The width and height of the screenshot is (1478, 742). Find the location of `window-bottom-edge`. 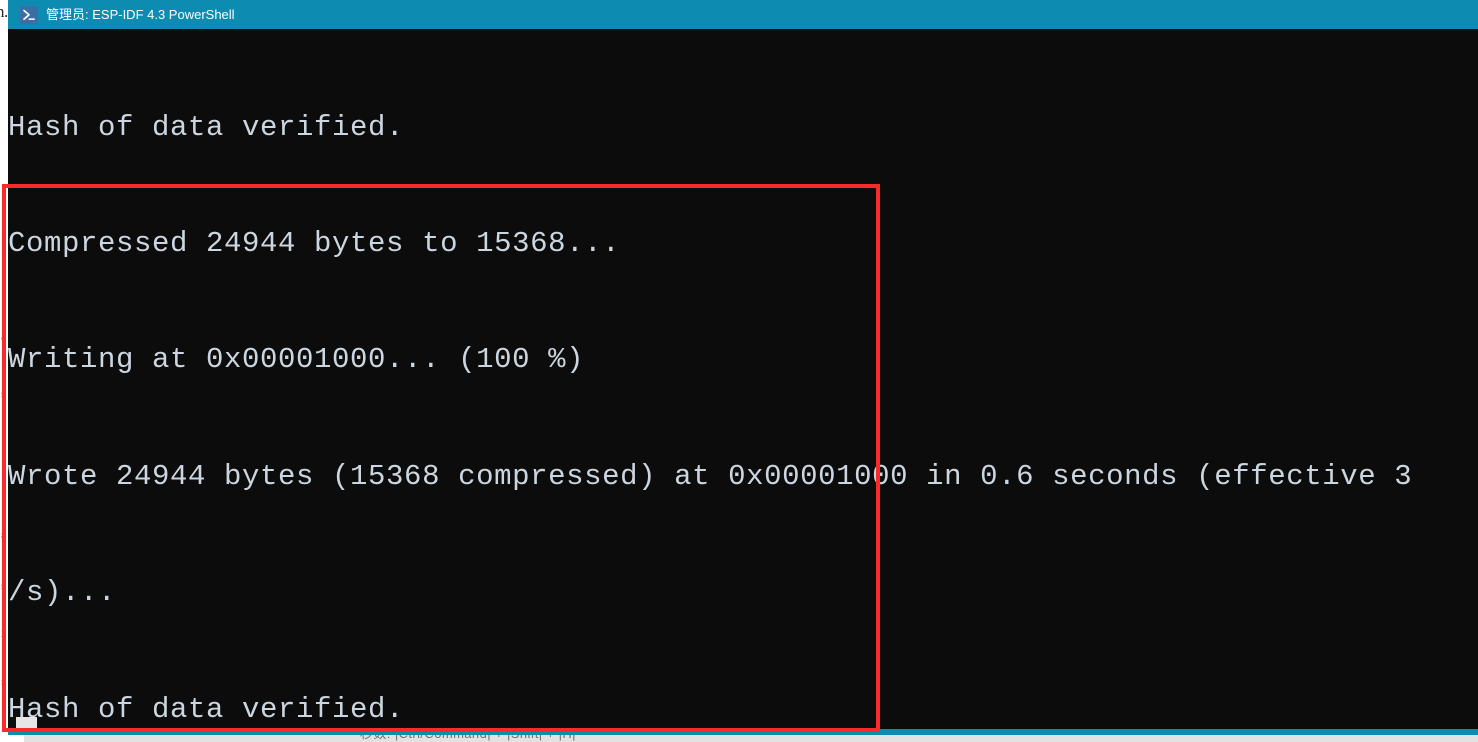

window-bottom-edge is located at coordinates (743, 732).